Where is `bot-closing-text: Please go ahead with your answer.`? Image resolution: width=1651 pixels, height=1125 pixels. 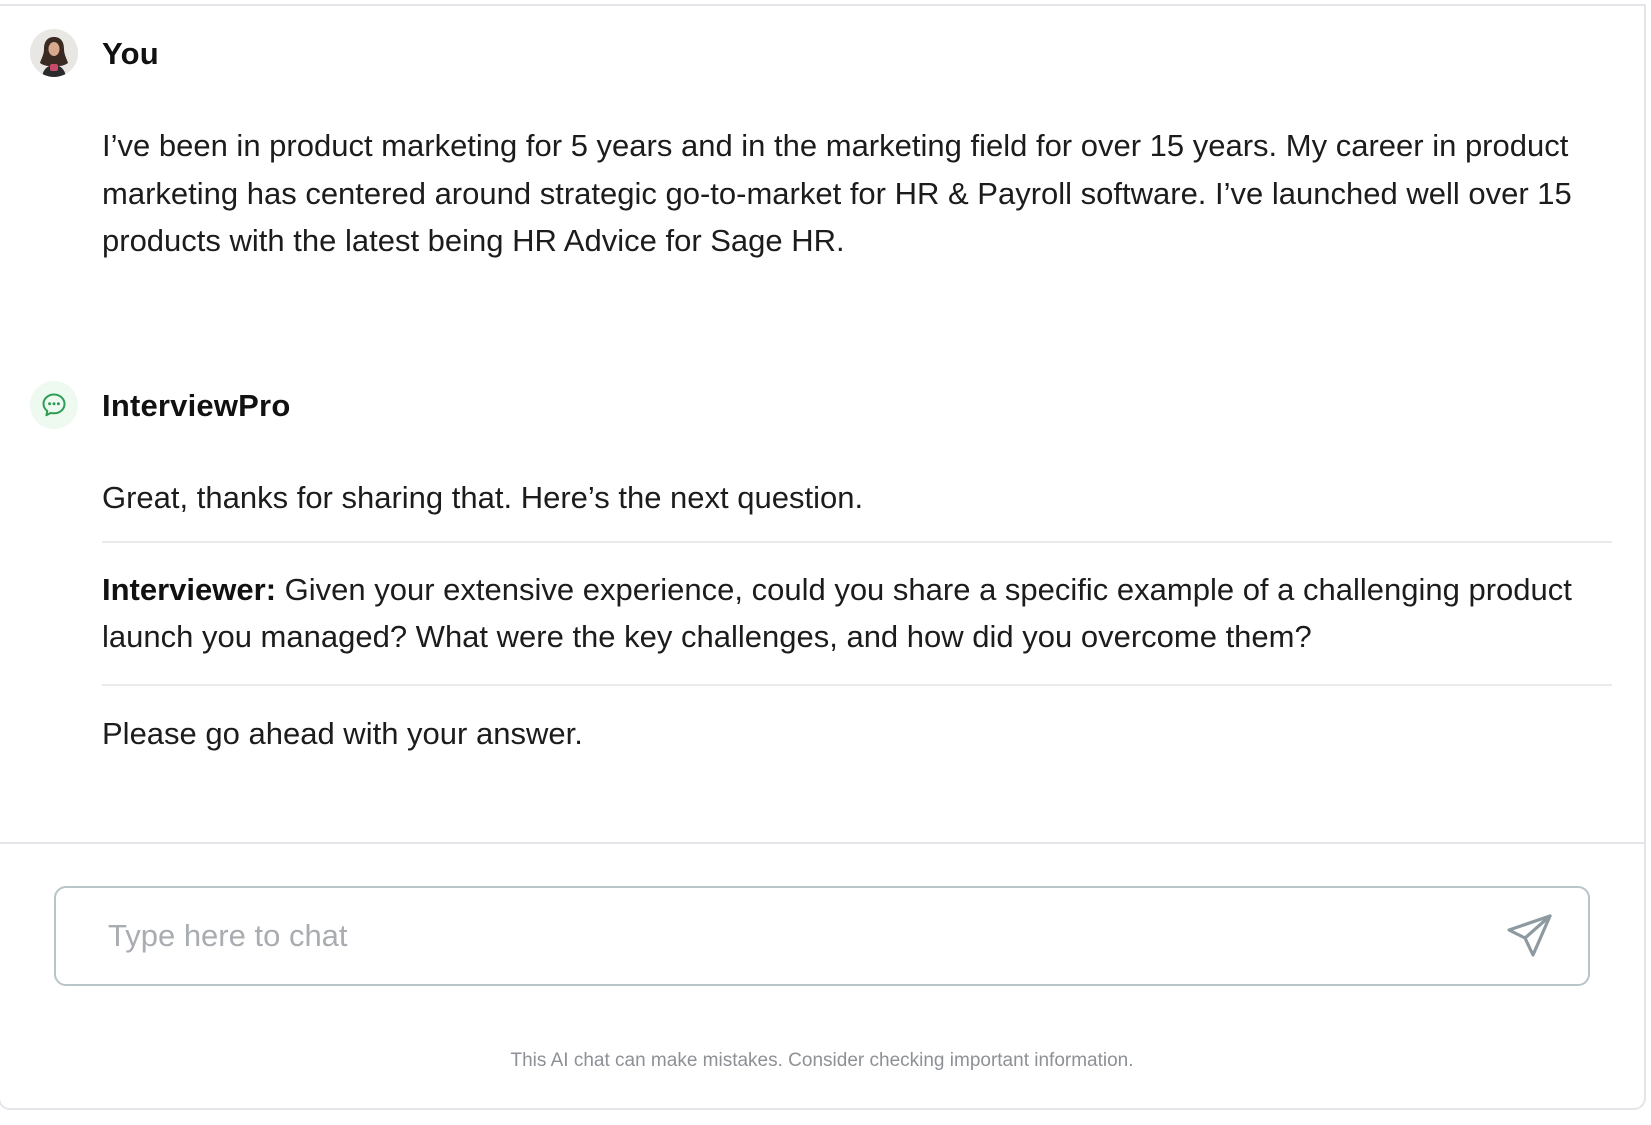
bot-closing-text: Please go ahead with your answer. is located at coordinates (342, 733).